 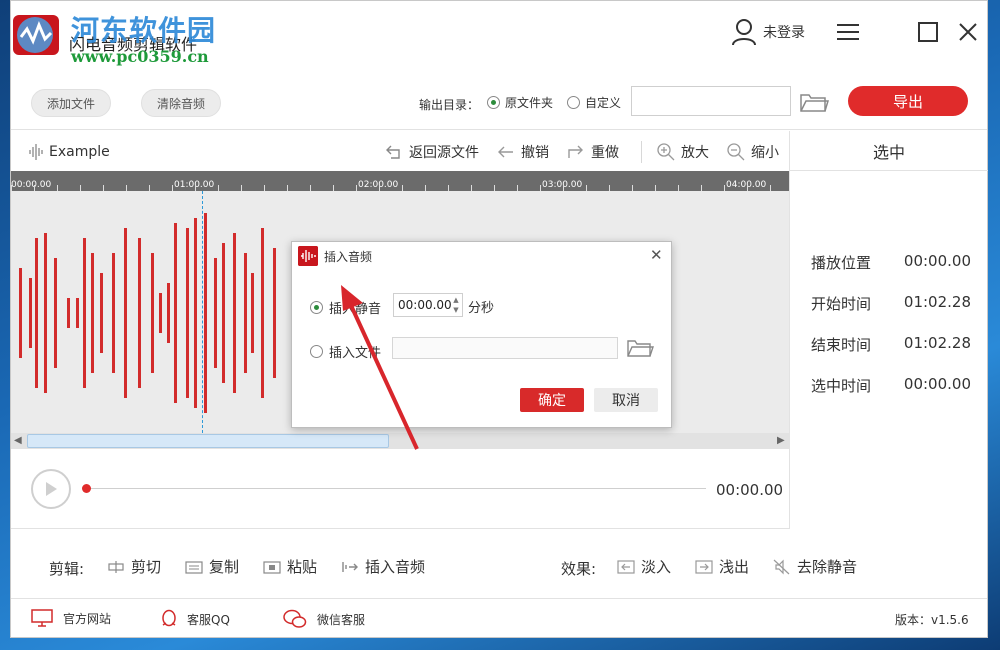 I want to click on mute-icon, so click(x=781, y=566).